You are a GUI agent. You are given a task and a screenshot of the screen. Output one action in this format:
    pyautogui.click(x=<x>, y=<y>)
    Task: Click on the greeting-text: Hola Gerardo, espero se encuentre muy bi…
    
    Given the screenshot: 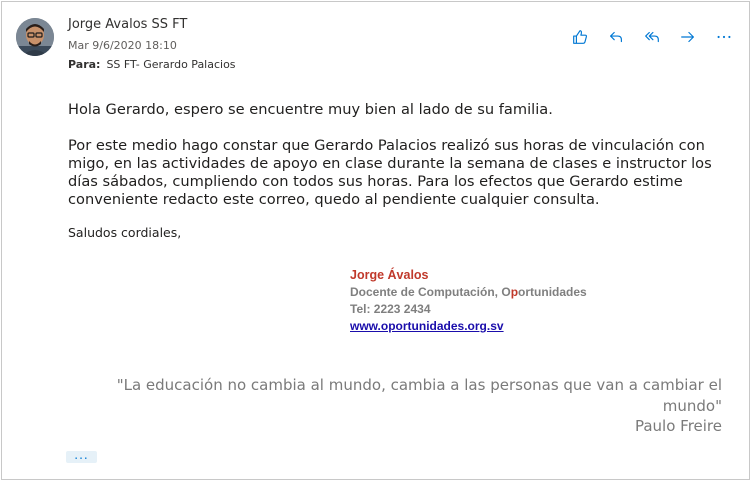 What is the action you would take?
    pyautogui.click(x=310, y=109)
    